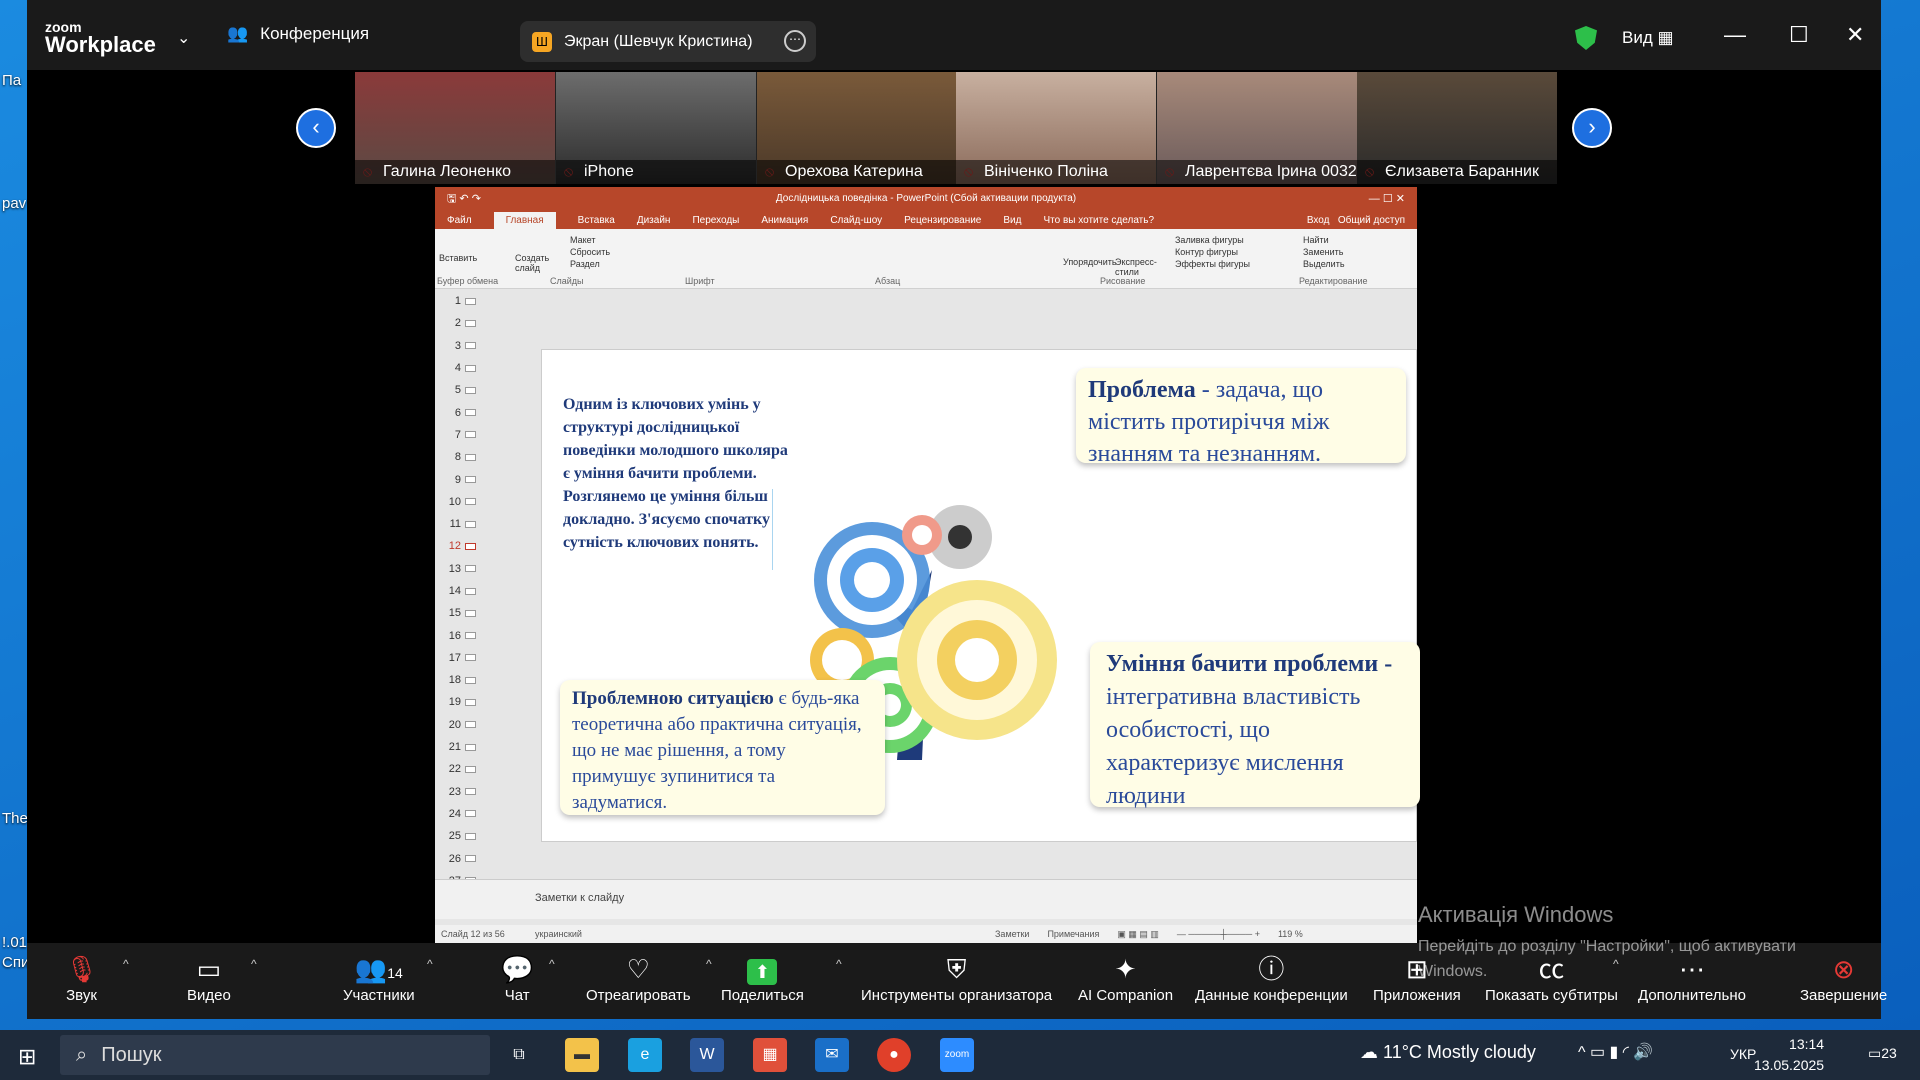  What do you see at coordinates (781, 977) in the screenshot?
I see `share-screen-button: ⬆ Поделиться ^` at bounding box center [781, 977].